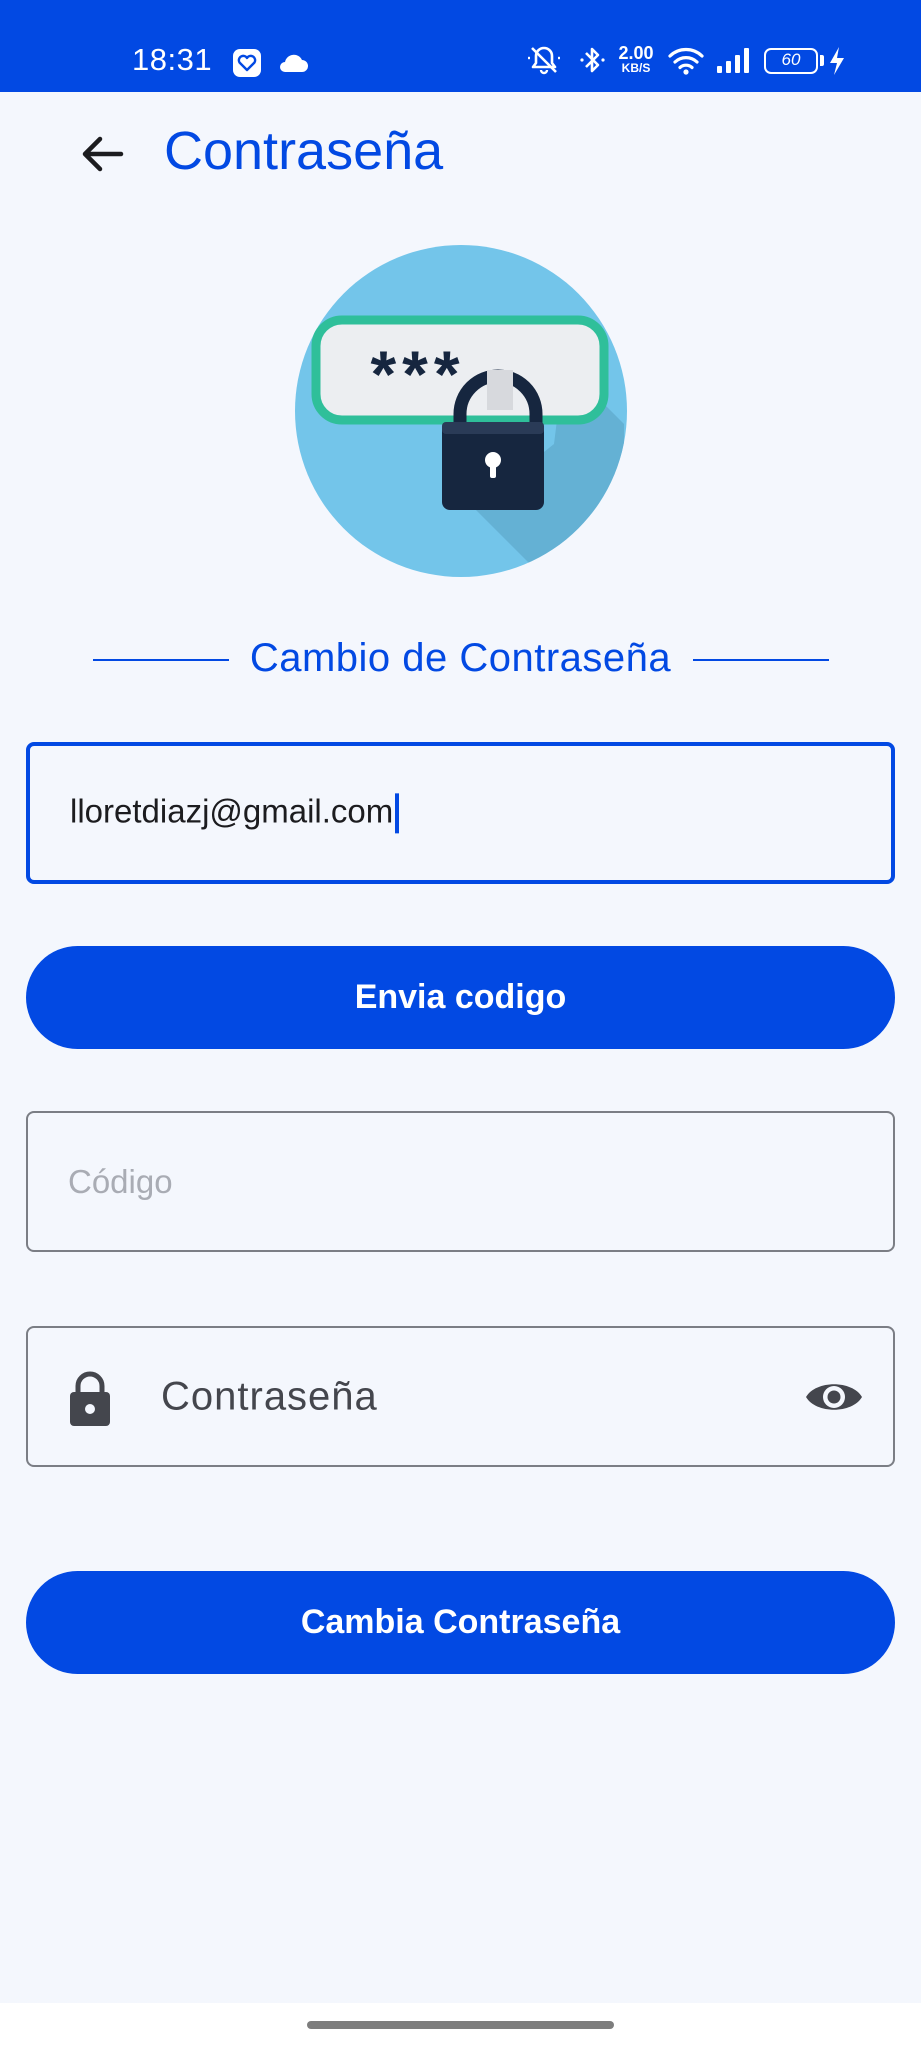  I want to click on network-speed: 2.00 KB/S, so click(636, 59).